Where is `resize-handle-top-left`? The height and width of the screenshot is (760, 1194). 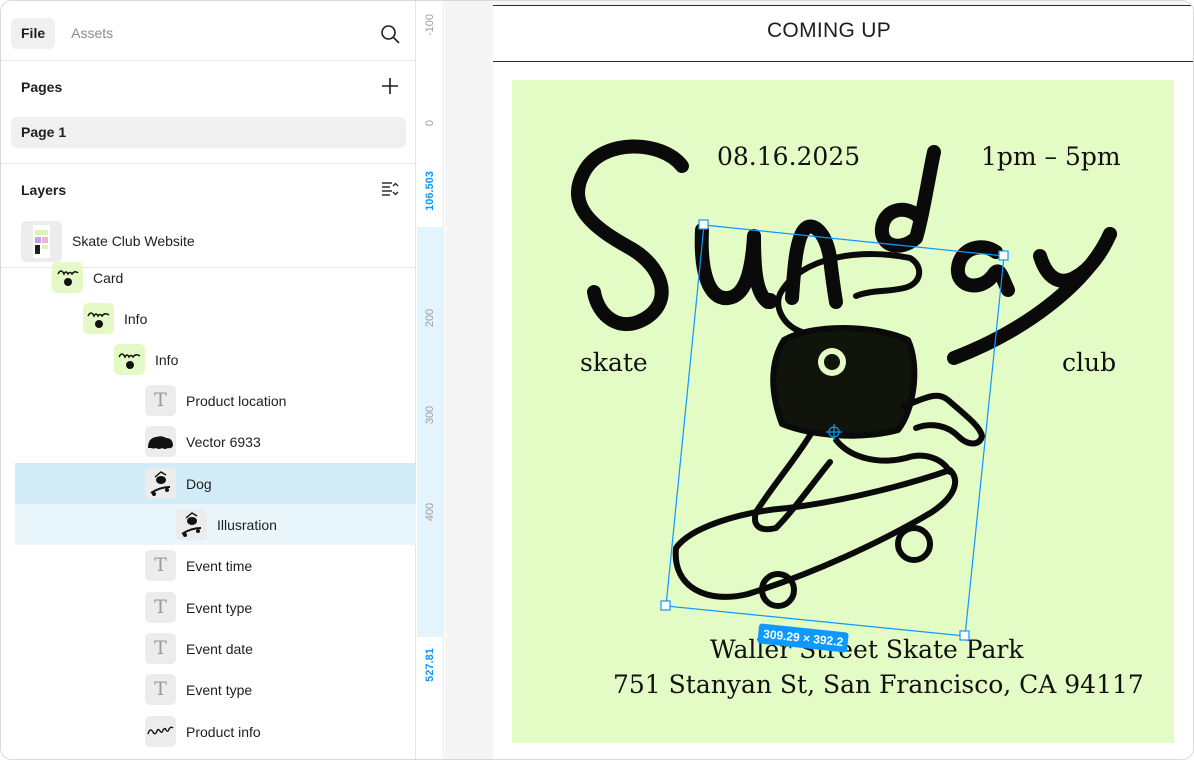 resize-handle-top-left is located at coordinates (703, 224).